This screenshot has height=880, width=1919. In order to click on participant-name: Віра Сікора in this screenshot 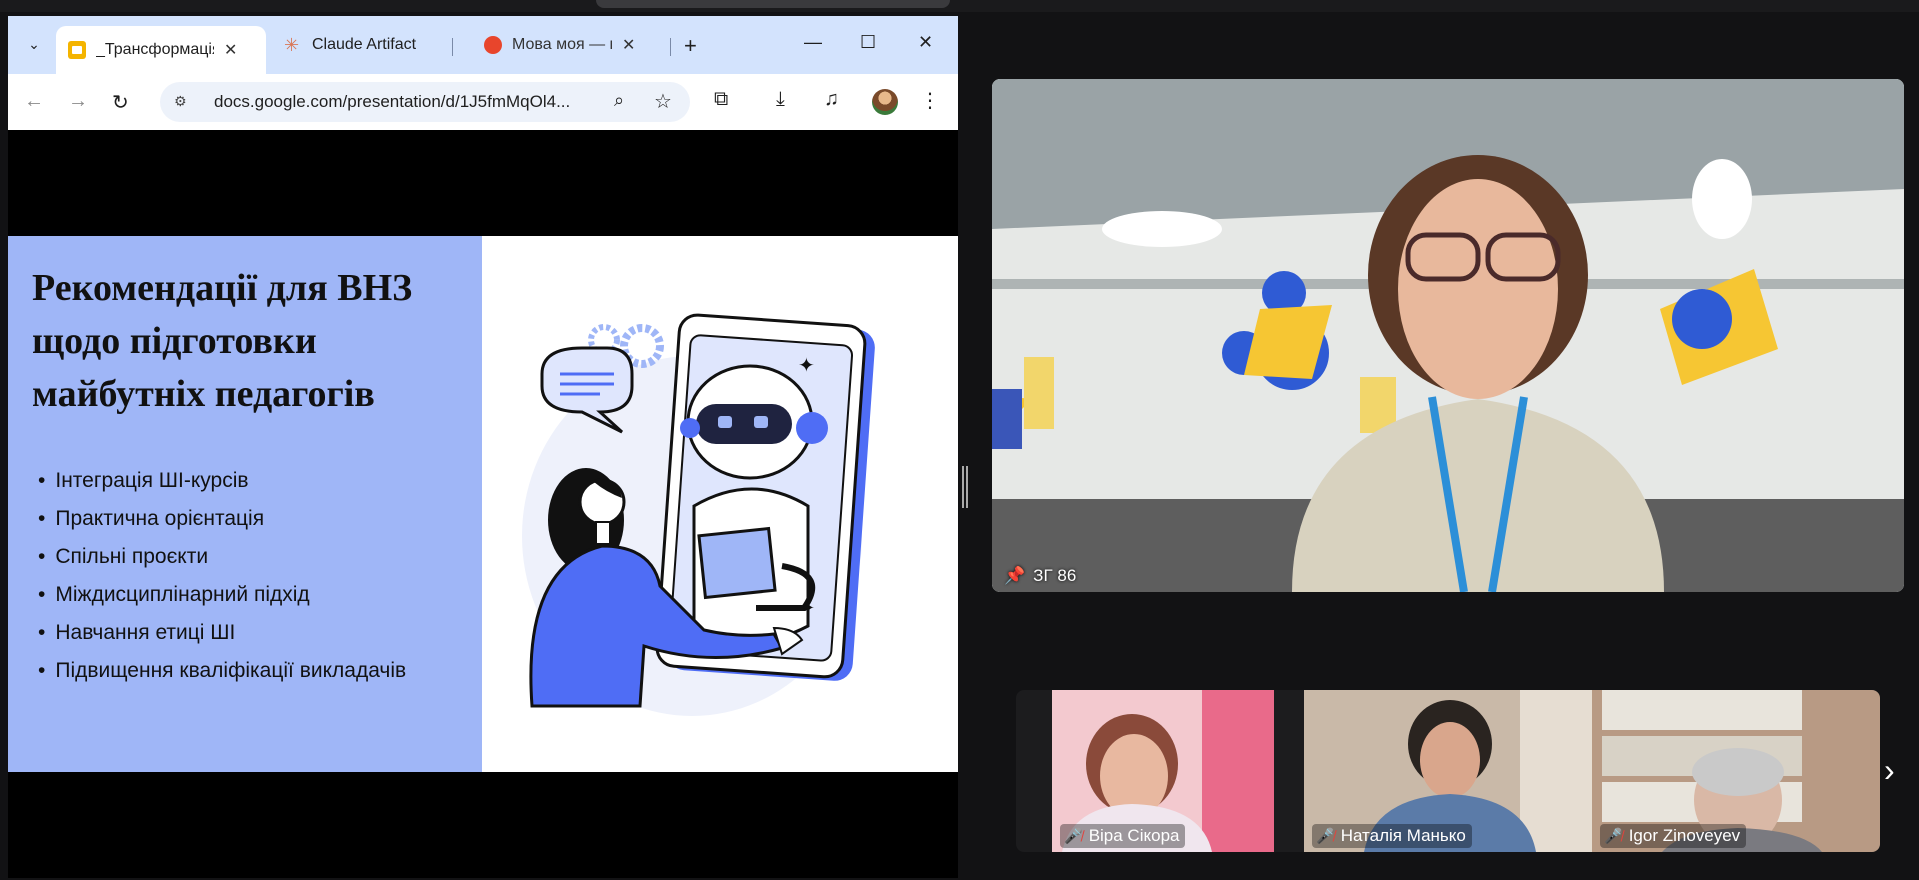, I will do `click(1134, 835)`.